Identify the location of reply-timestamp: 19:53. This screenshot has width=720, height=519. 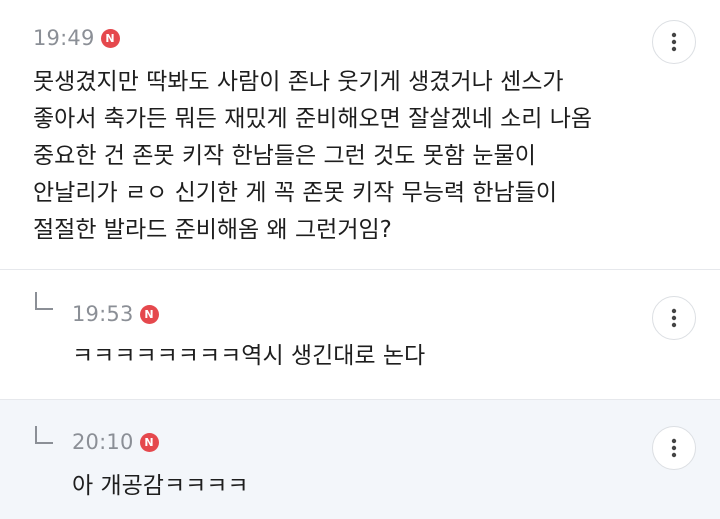
(103, 314).